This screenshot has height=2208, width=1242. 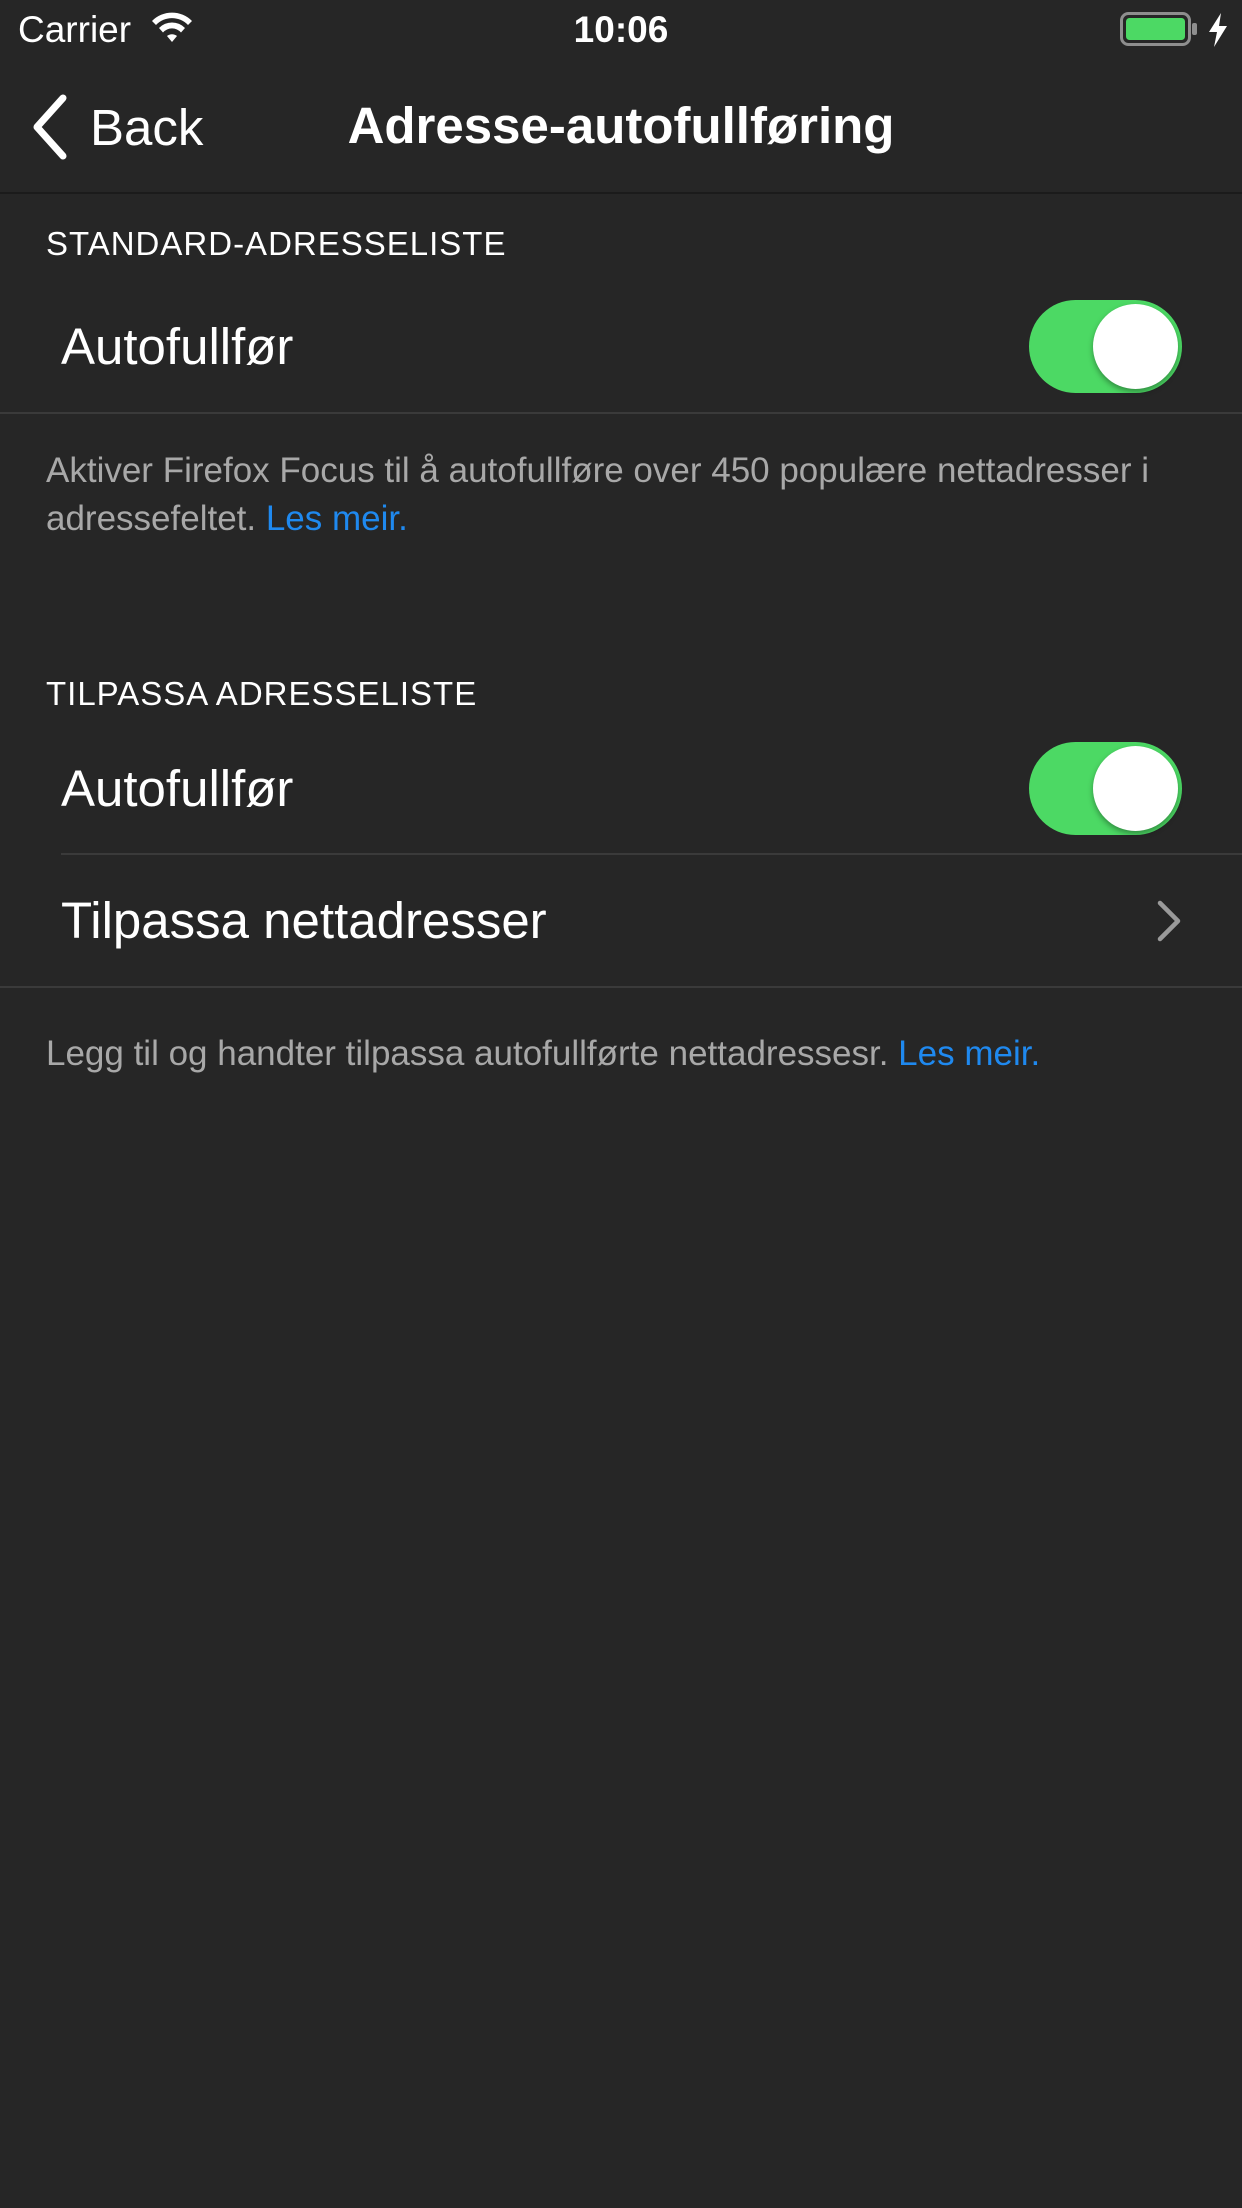 I want to click on custom-autocomplete-toggle, so click(x=1105, y=788).